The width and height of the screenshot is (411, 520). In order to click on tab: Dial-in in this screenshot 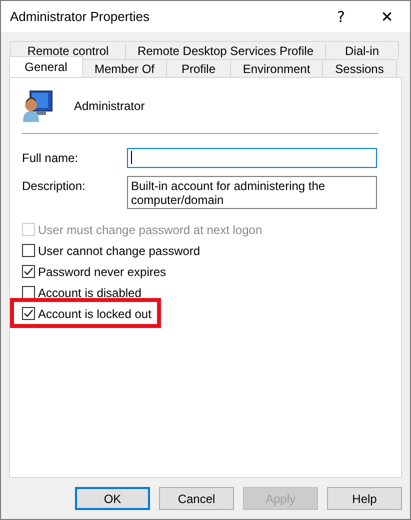, I will do `click(362, 50)`.